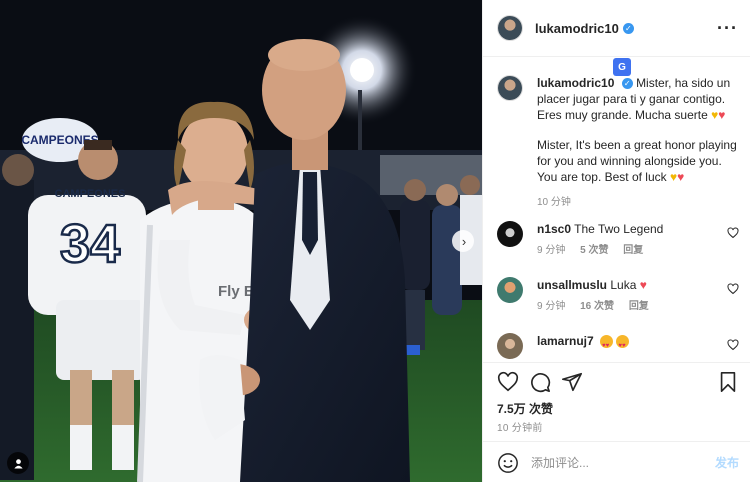 The height and width of the screenshot is (482, 750). What do you see at coordinates (594, 250) in the screenshot?
I see `comment-likes: 5 次赞` at bounding box center [594, 250].